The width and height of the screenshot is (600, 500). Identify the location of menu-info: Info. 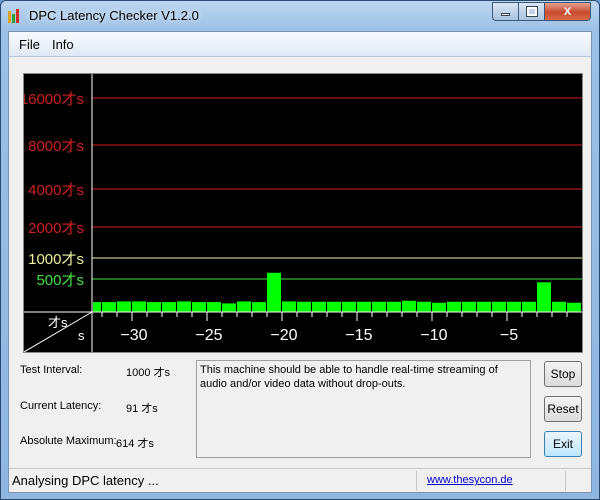
(63, 44).